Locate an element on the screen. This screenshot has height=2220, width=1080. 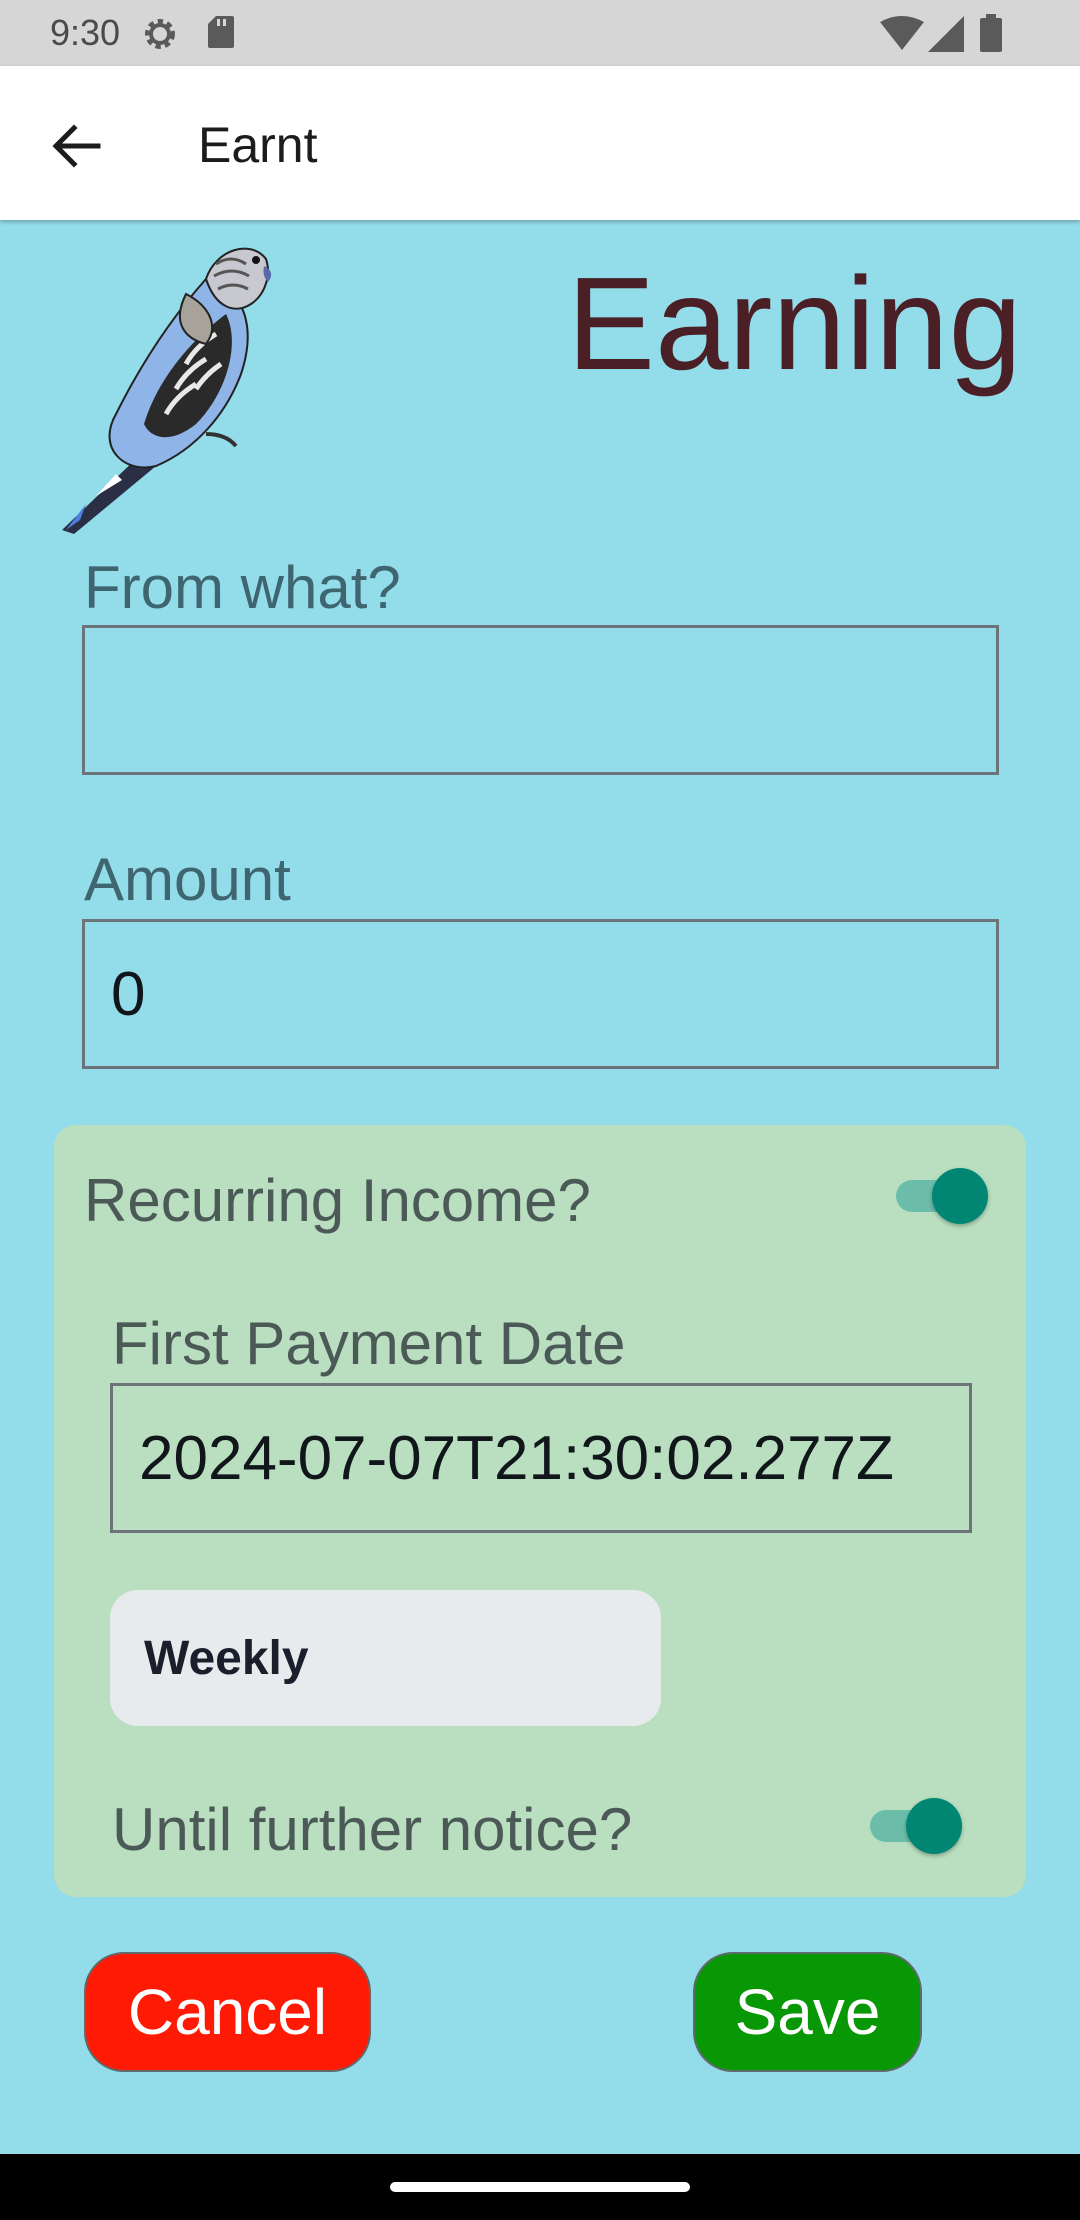
until-further-notice-toggle is located at coordinates (914, 1826).